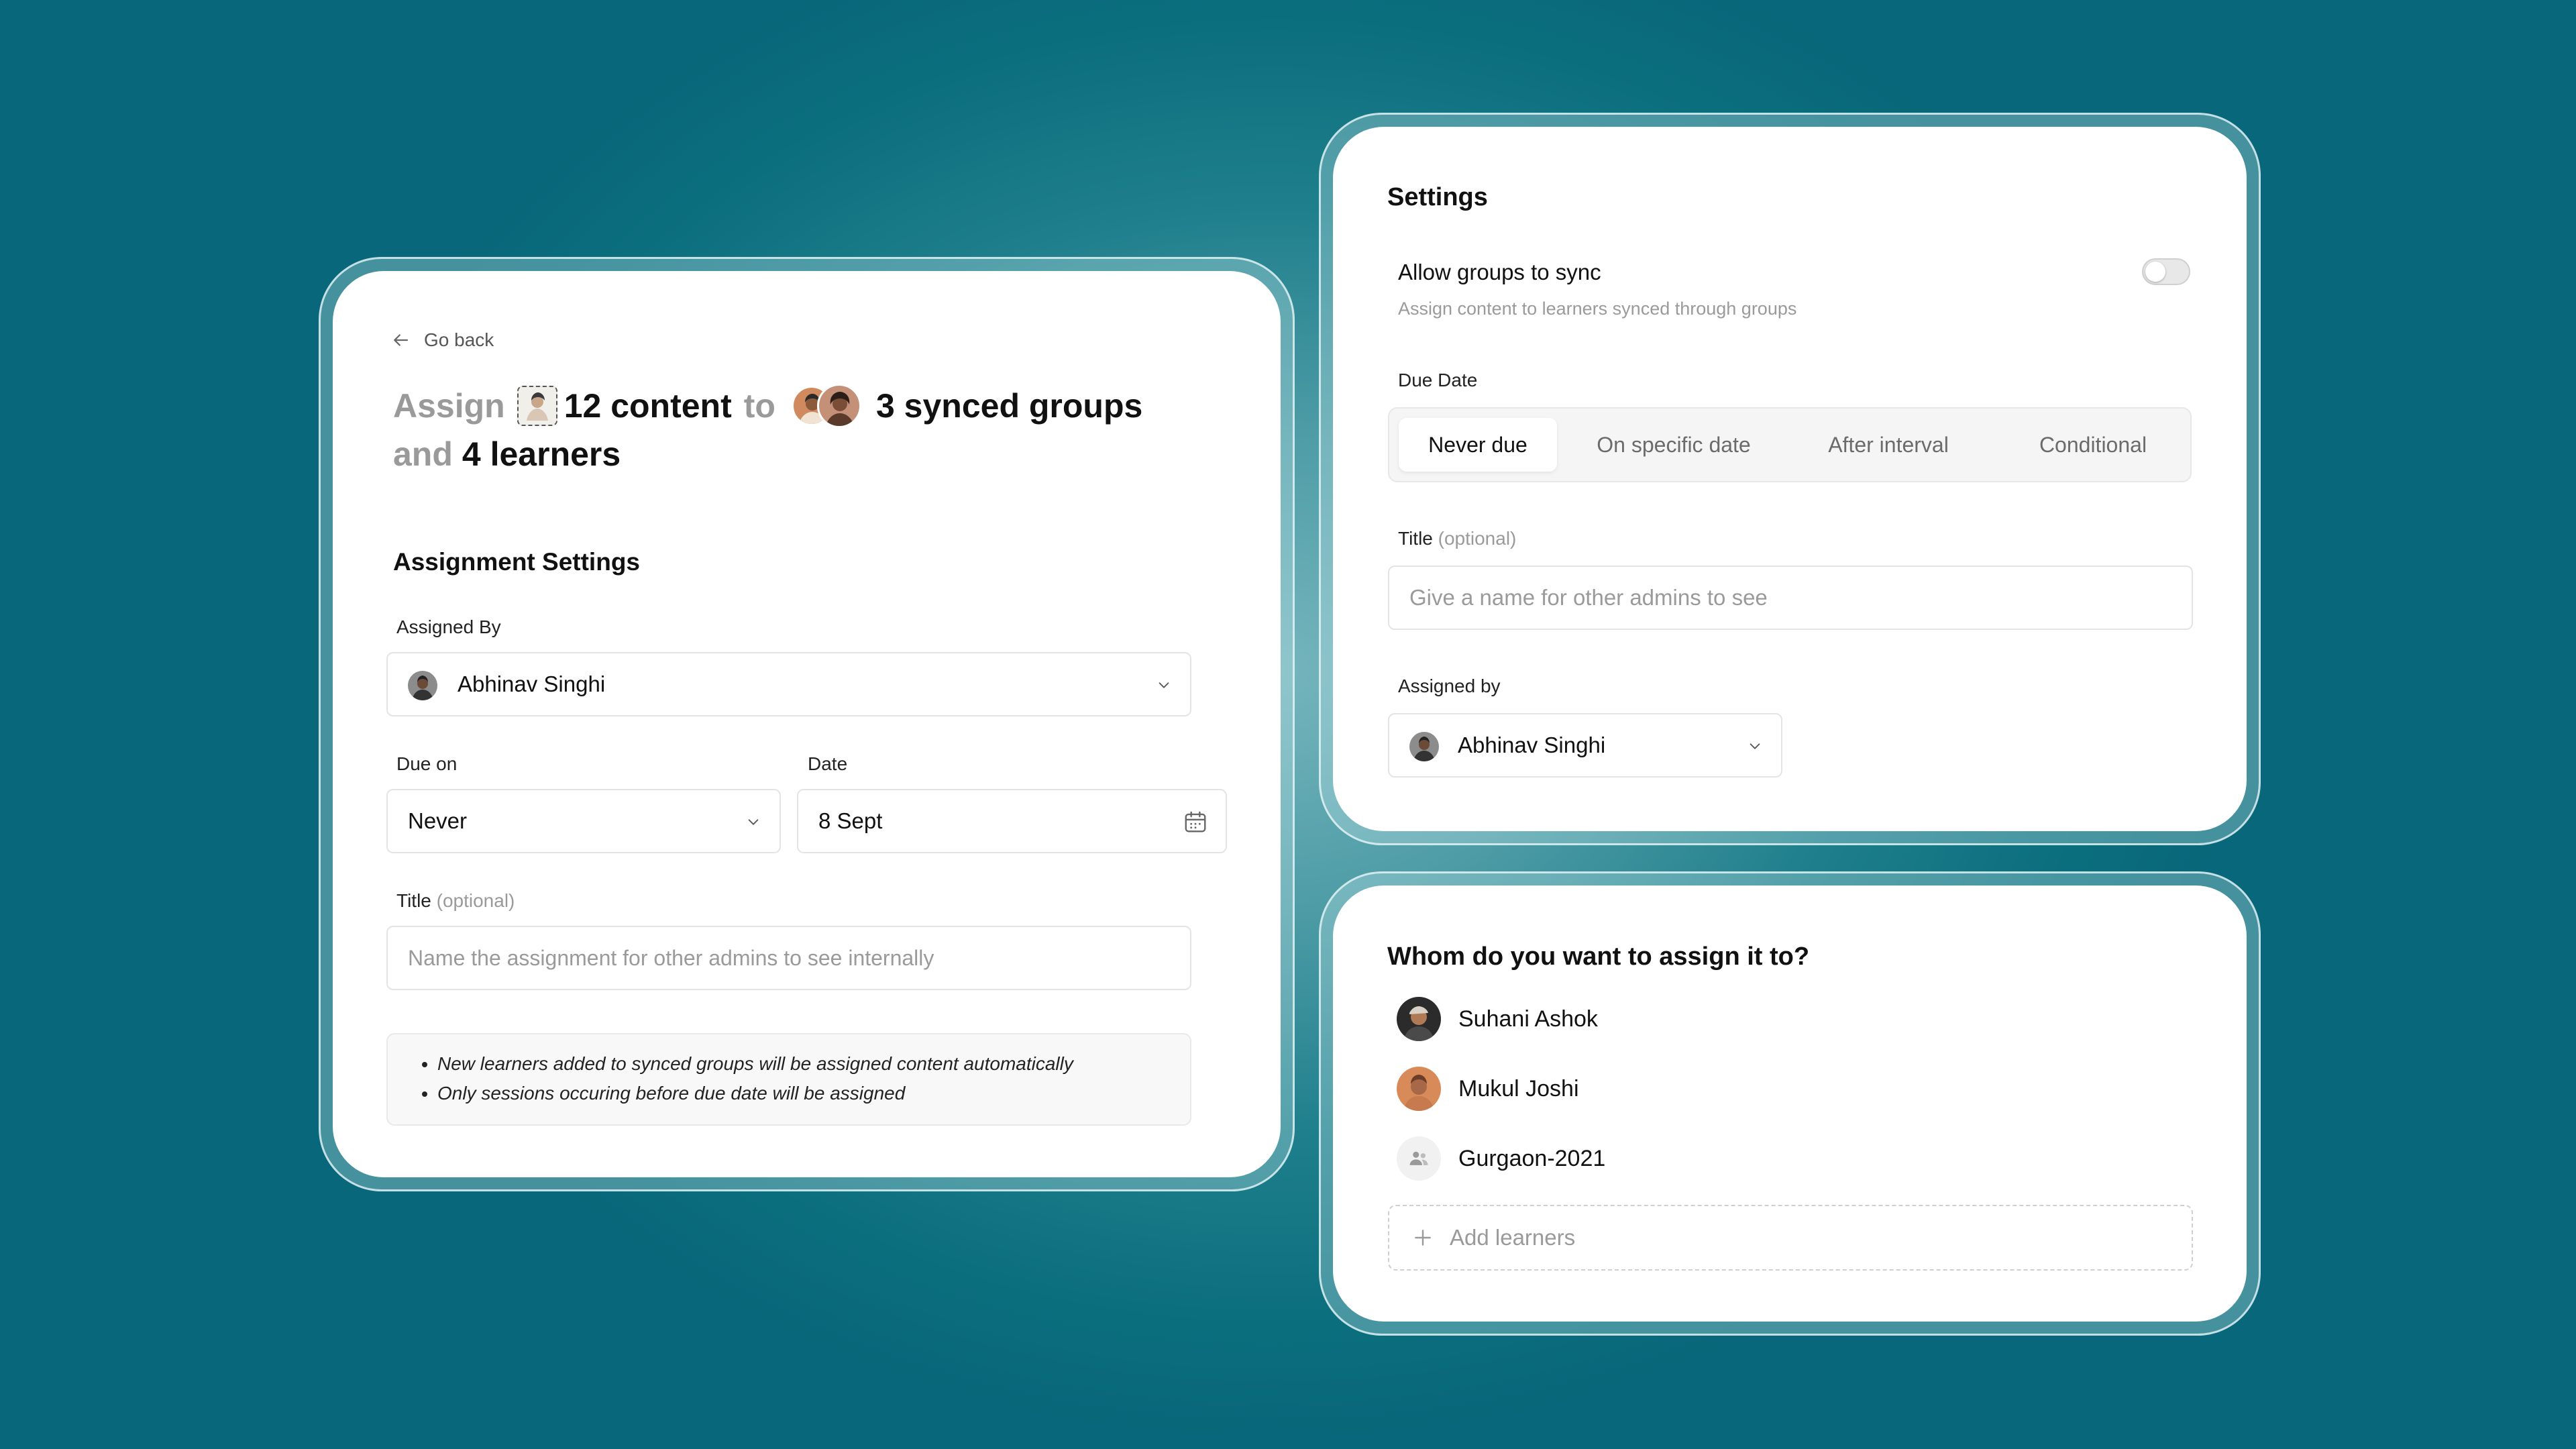 This screenshot has height=1449, width=2576. What do you see at coordinates (541, 454) in the screenshot?
I see `headline-learners-count: 4 learners` at bounding box center [541, 454].